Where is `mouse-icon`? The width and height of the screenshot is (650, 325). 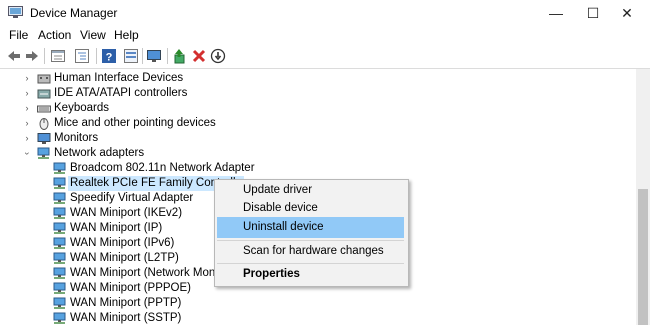
mouse-icon is located at coordinates (44, 124).